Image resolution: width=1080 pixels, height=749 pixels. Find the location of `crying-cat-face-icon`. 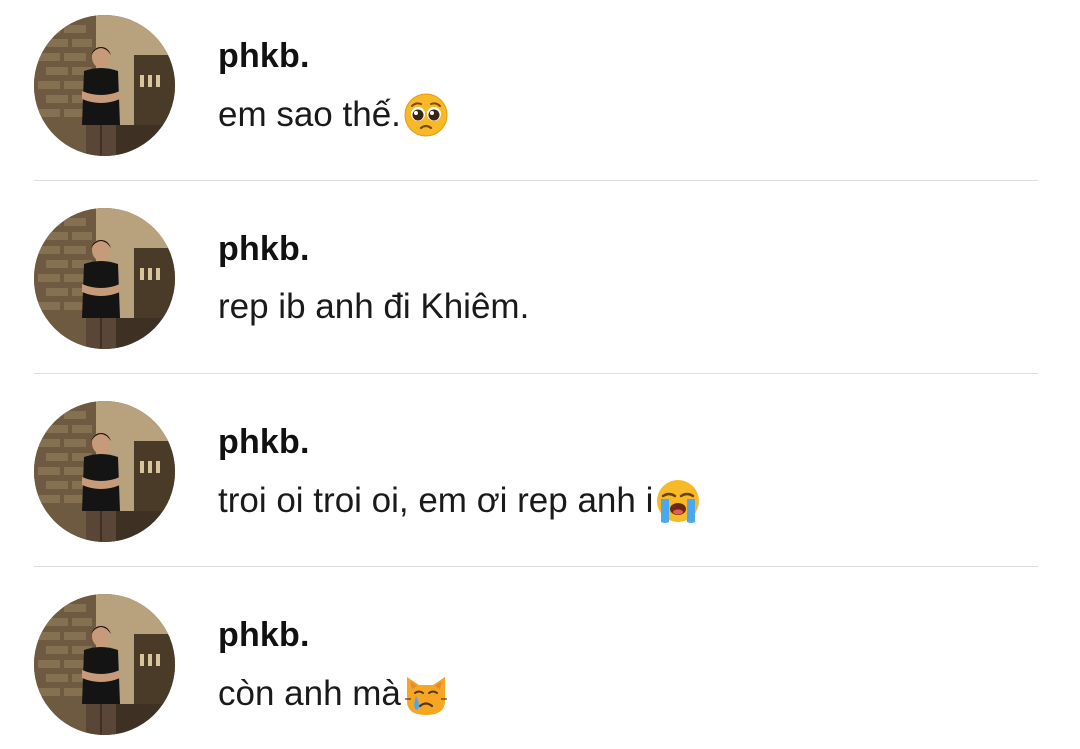

crying-cat-face-icon is located at coordinates (426, 694).